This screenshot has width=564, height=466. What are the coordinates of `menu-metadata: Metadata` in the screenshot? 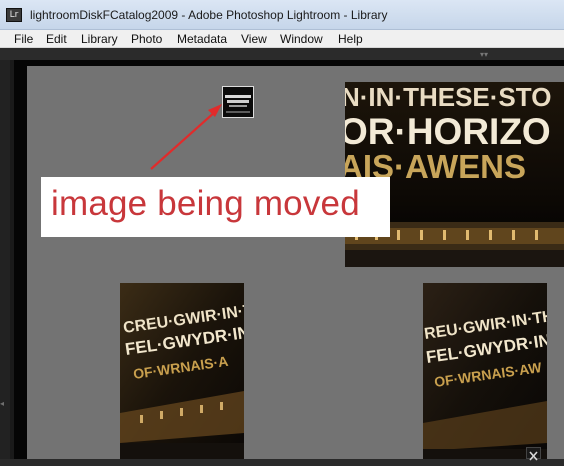 It's located at (202, 39).